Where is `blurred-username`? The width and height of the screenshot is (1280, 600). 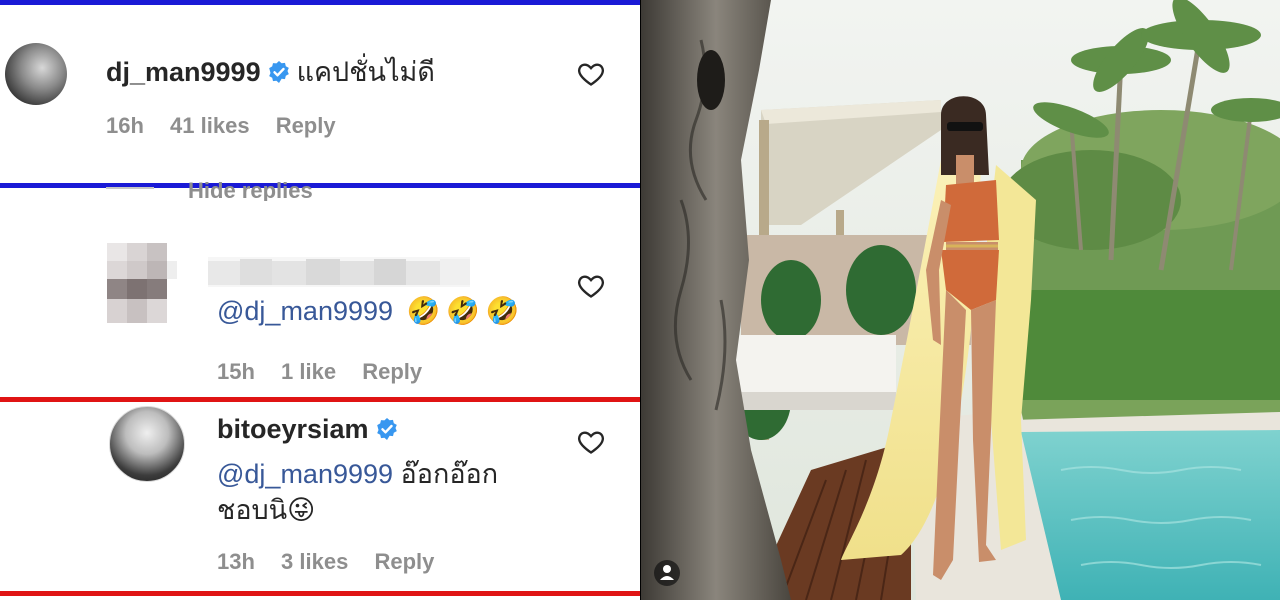 blurred-username is located at coordinates (339, 272).